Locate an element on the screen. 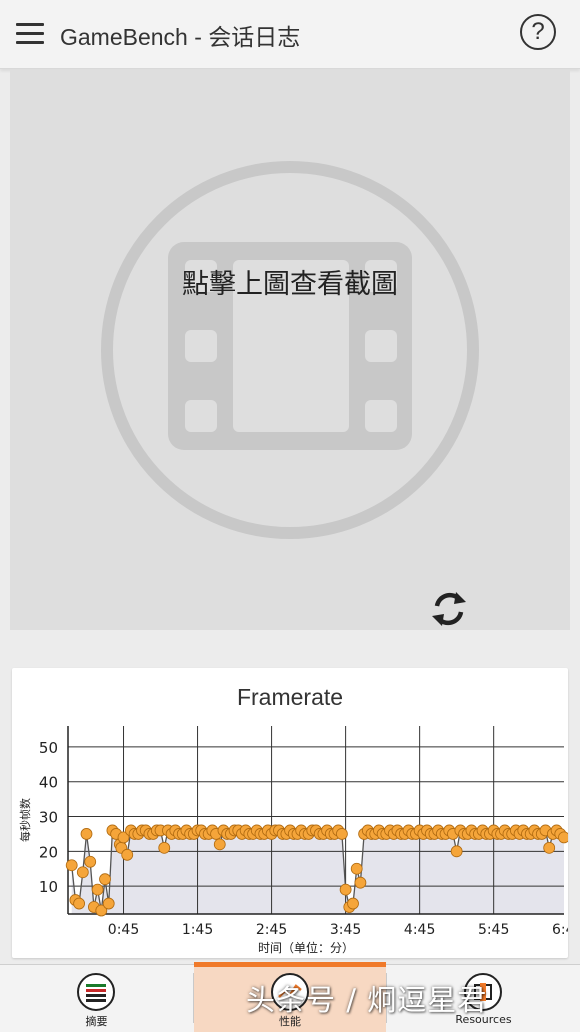 The image size is (580, 1032). x-axis-label: 时间（单位：分） is located at coordinates (306, 947).